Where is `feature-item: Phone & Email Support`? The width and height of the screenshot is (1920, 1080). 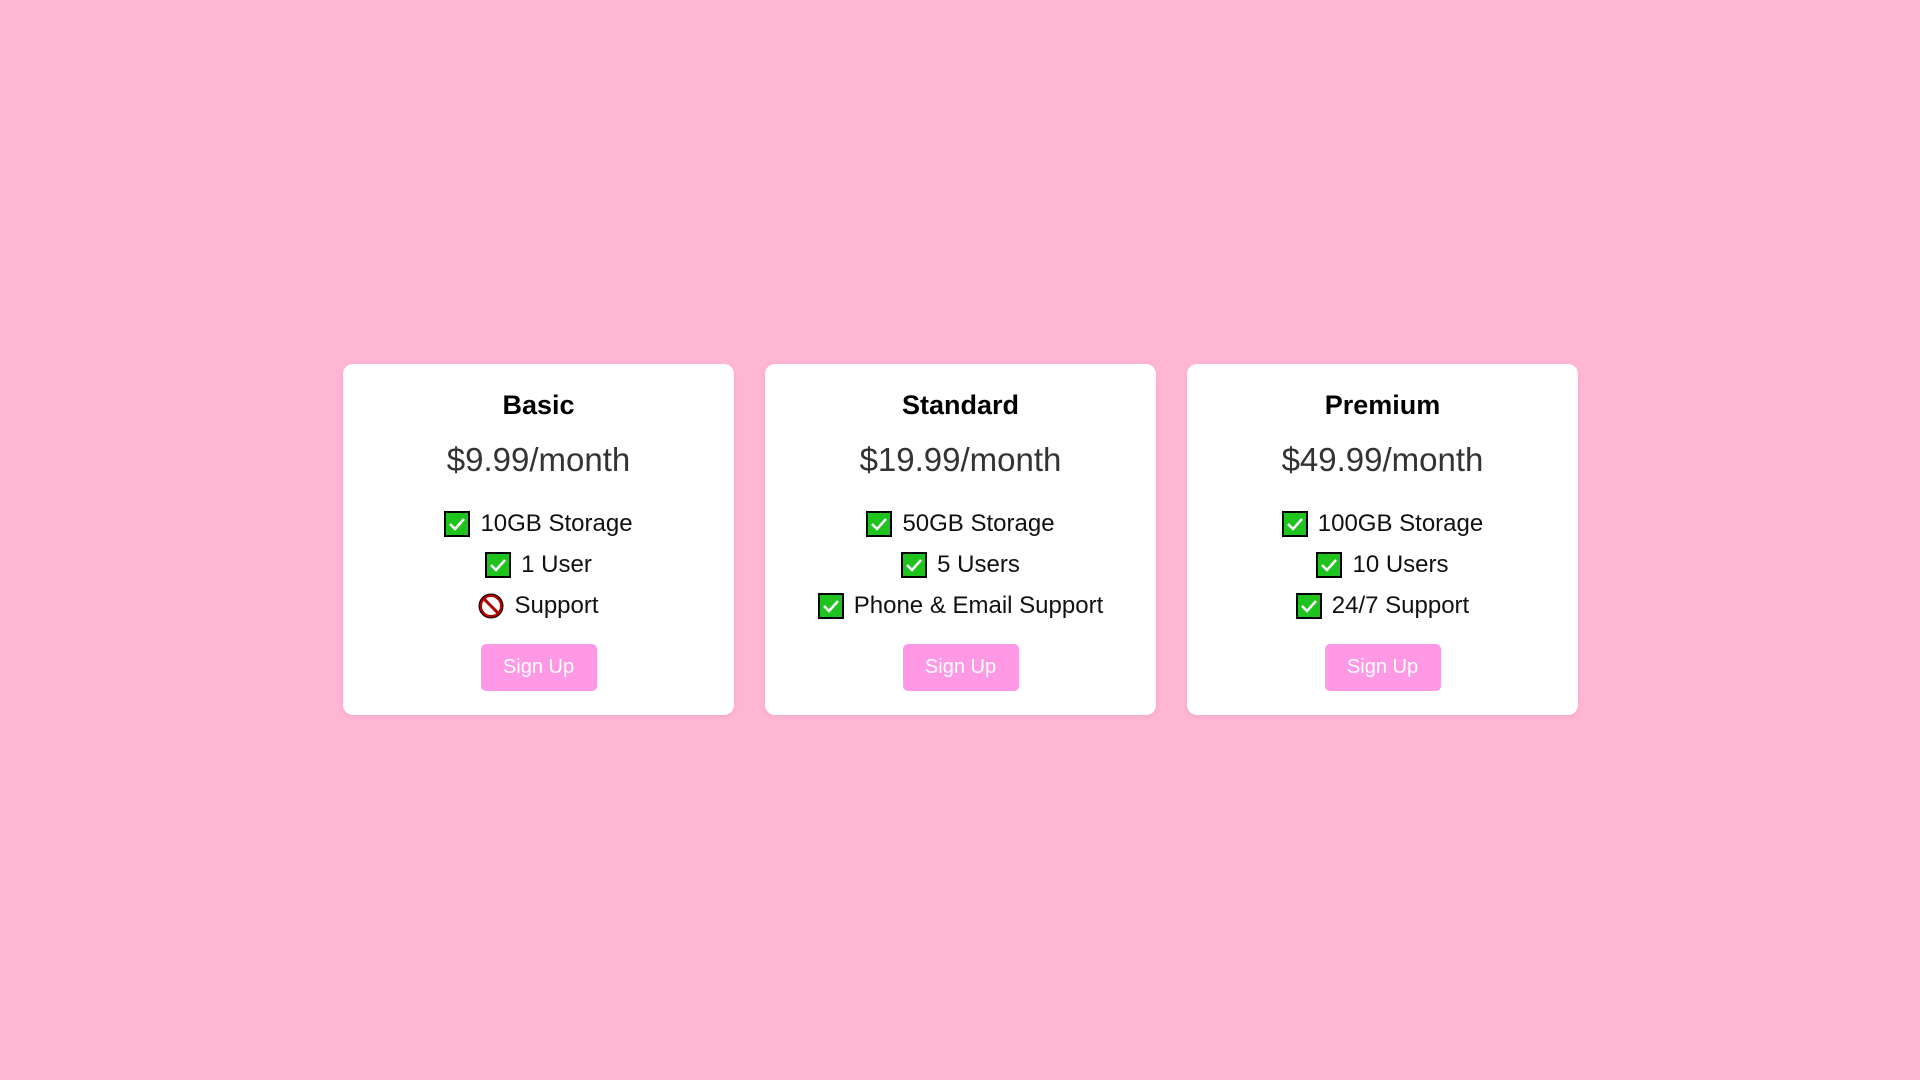 feature-item: Phone & Email Support is located at coordinates (960, 605).